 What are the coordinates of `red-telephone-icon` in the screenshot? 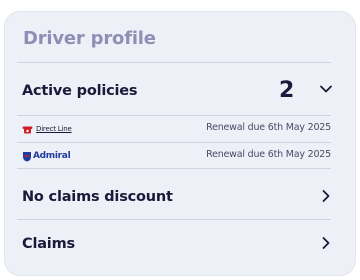 It's located at (27, 129).